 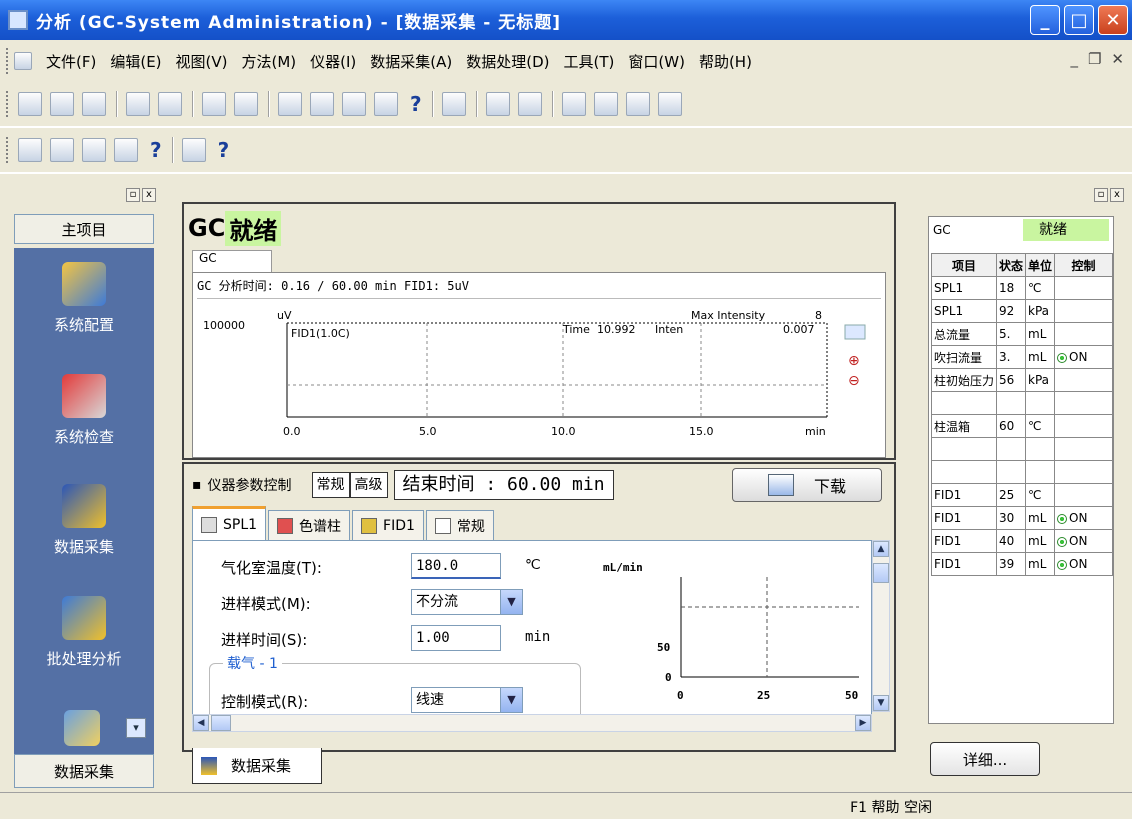 What do you see at coordinates (467, 700) in the screenshot?
I see `control-mode-select: 线速 ▼` at bounding box center [467, 700].